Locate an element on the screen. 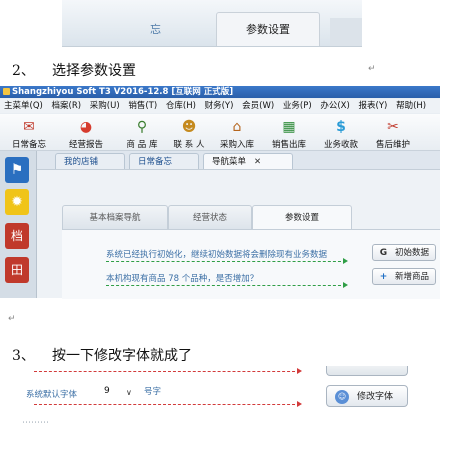  tab-param-settings: 参数设置 is located at coordinates (302, 217).